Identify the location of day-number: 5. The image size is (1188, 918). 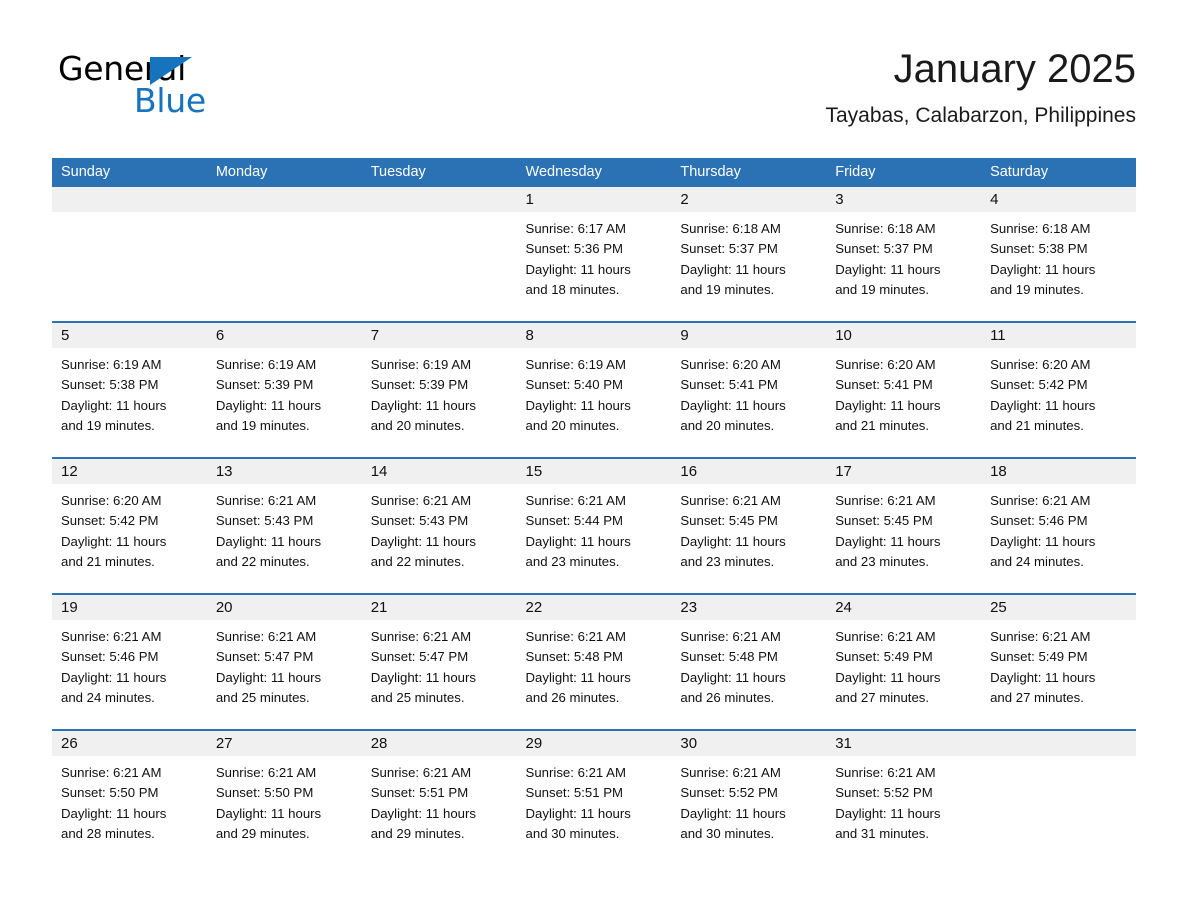
(129, 335).